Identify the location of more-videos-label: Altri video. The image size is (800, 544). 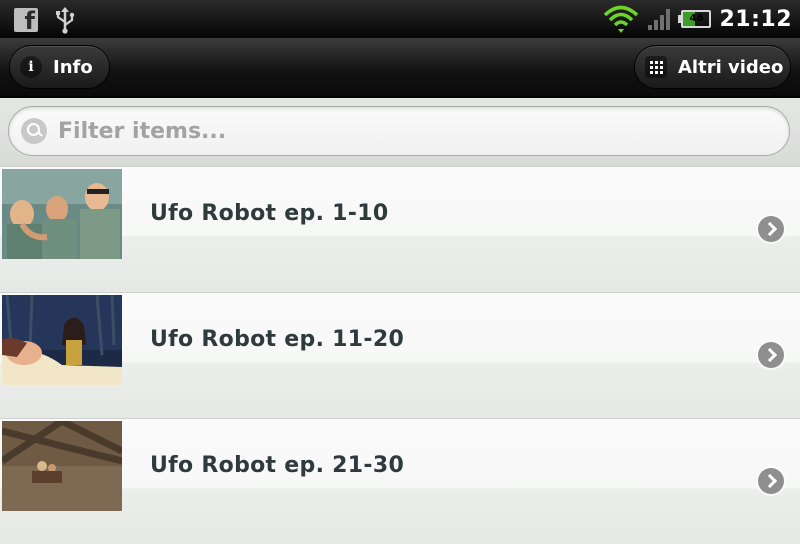
(731, 67).